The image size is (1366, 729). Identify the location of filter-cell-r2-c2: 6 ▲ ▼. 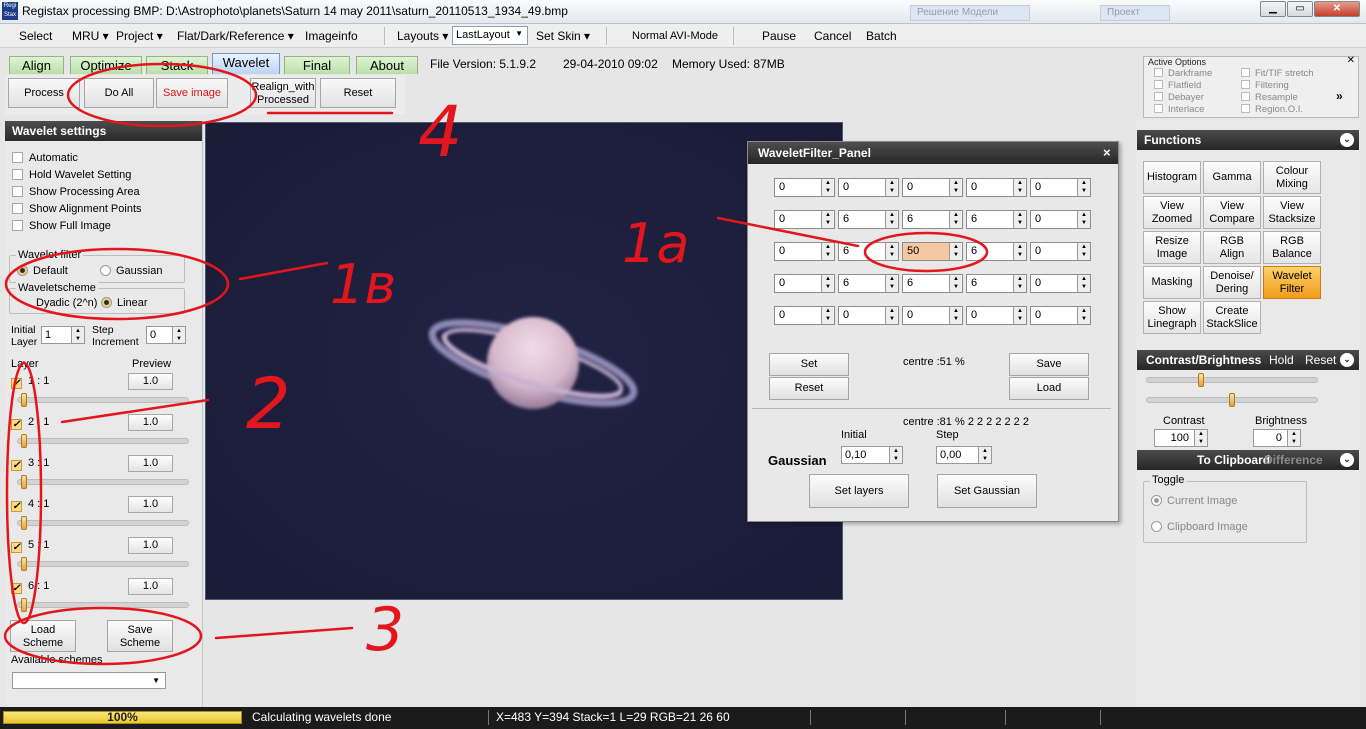
(868, 219).